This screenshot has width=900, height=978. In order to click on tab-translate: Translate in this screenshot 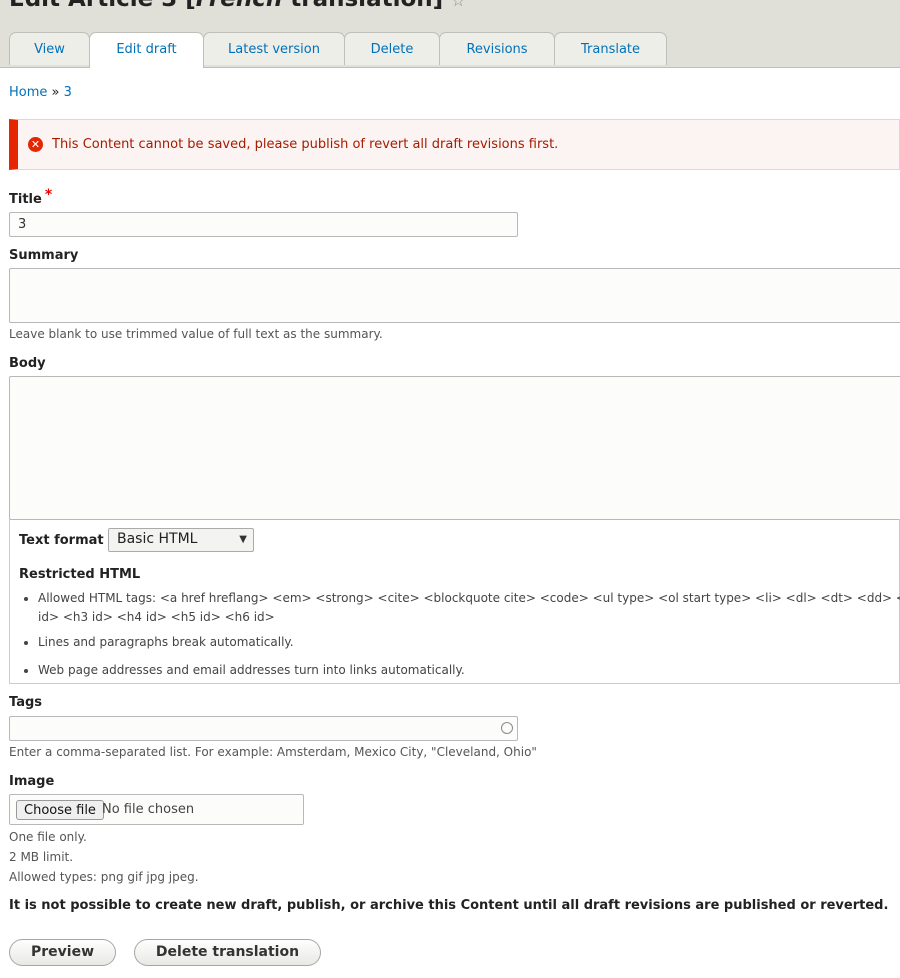, I will do `click(610, 48)`.